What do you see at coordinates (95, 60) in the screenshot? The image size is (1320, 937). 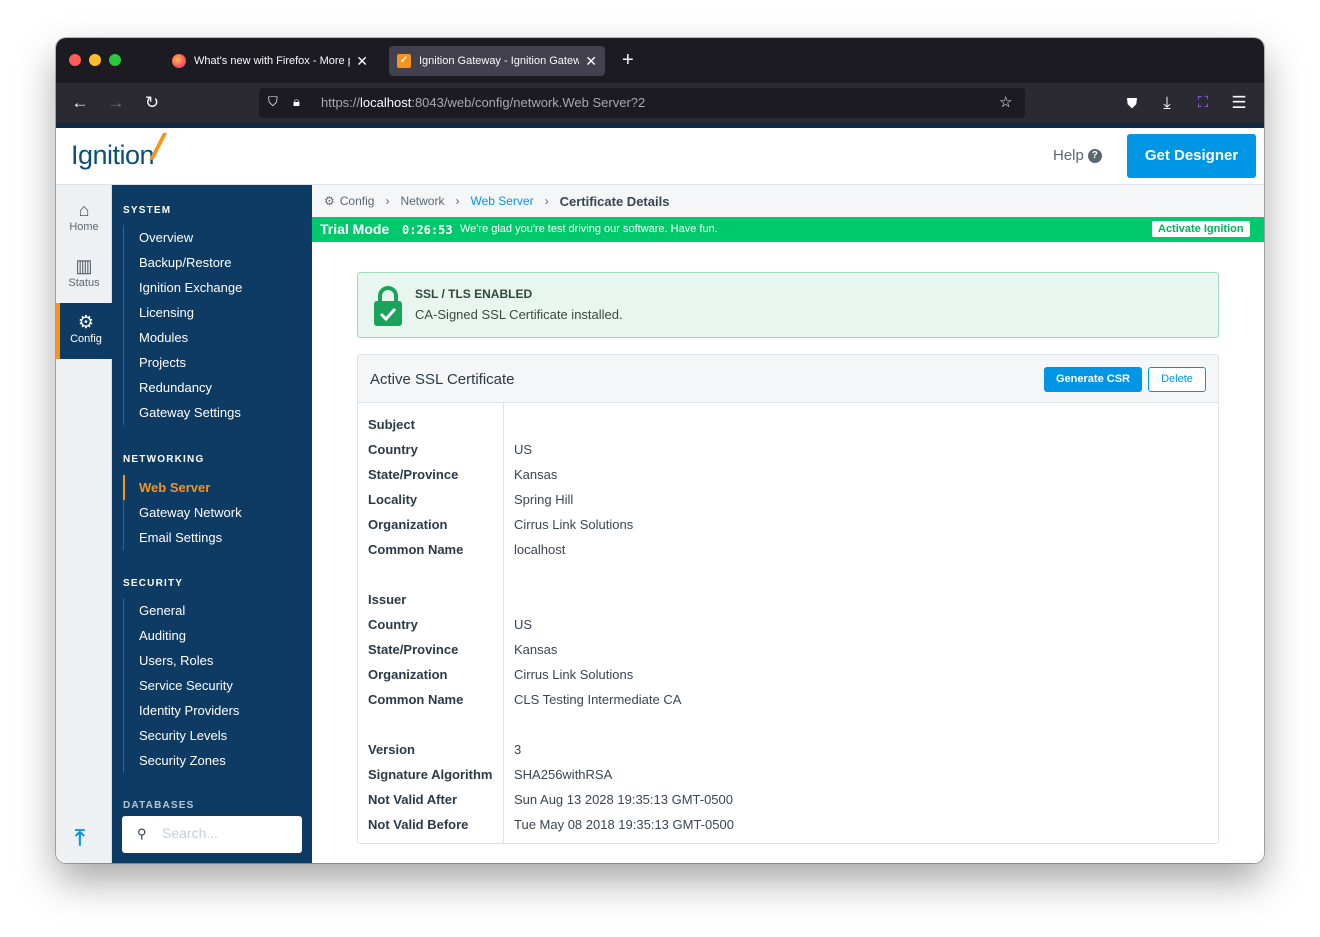 I see `minimize-window-button` at bounding box center [95, 60].